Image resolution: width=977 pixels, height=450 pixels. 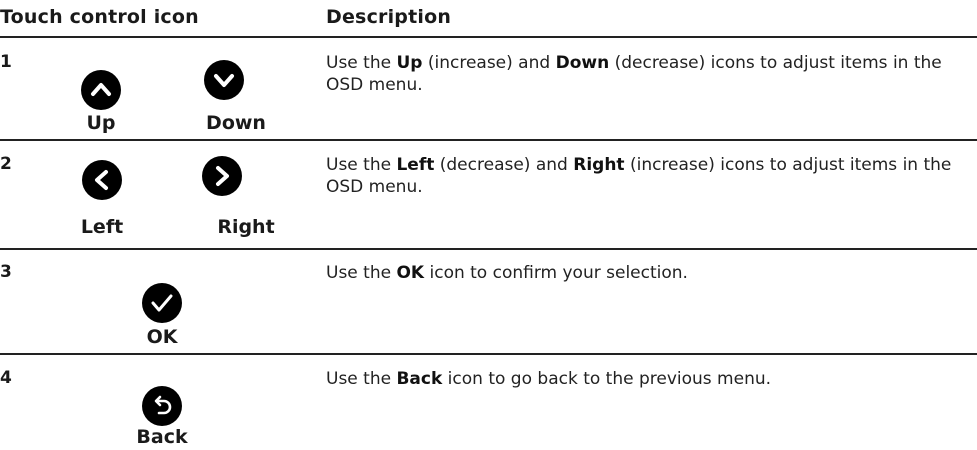 I want to click on chevron-down-icon, so click(x=224, y=80).